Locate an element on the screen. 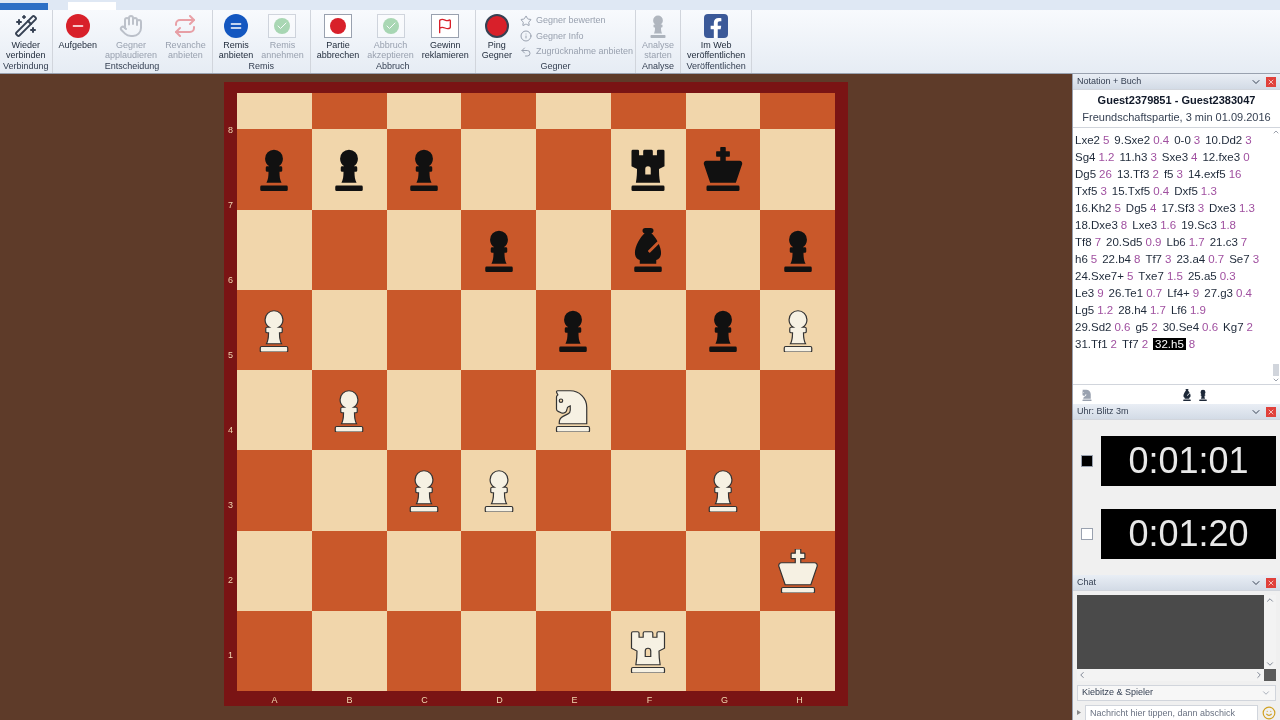 This screenshot has width=1280, height=720. move: Sxe3 is located at coordinates (1175, 157).